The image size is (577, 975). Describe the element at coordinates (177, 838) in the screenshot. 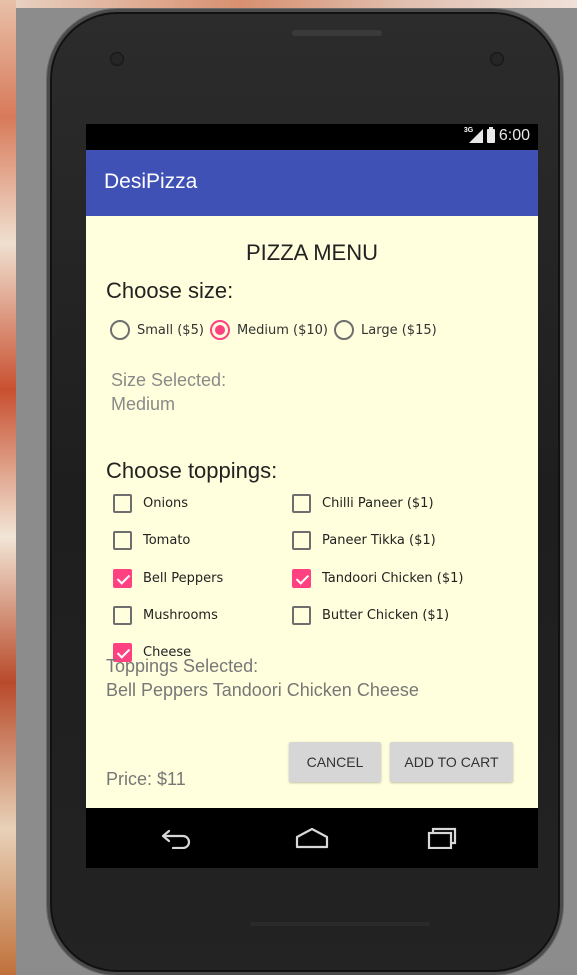

I see `back-arrow-icon` at that location.